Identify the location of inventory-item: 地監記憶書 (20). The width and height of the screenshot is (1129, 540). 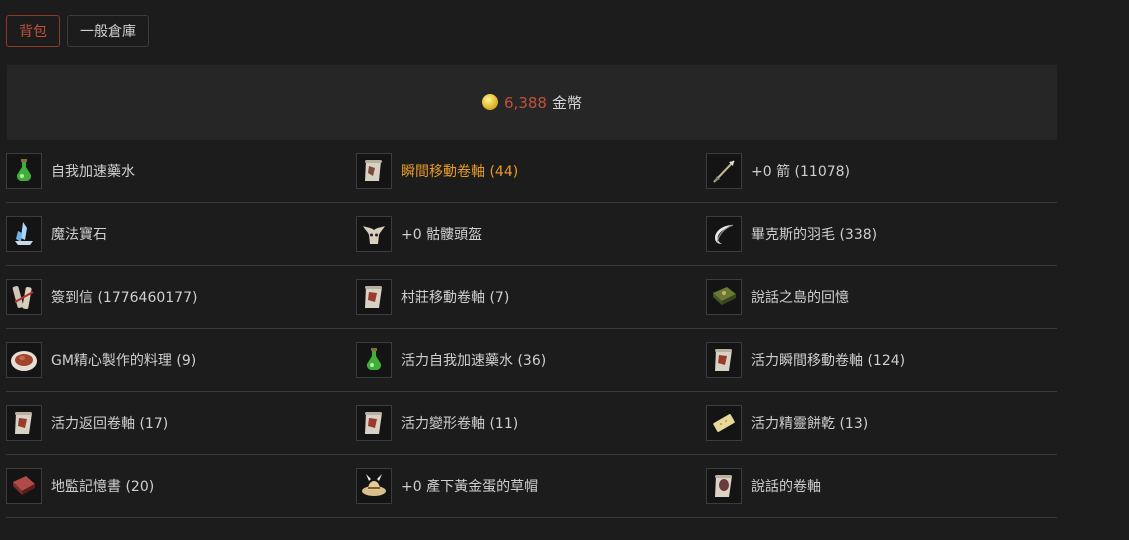
(181, 486).